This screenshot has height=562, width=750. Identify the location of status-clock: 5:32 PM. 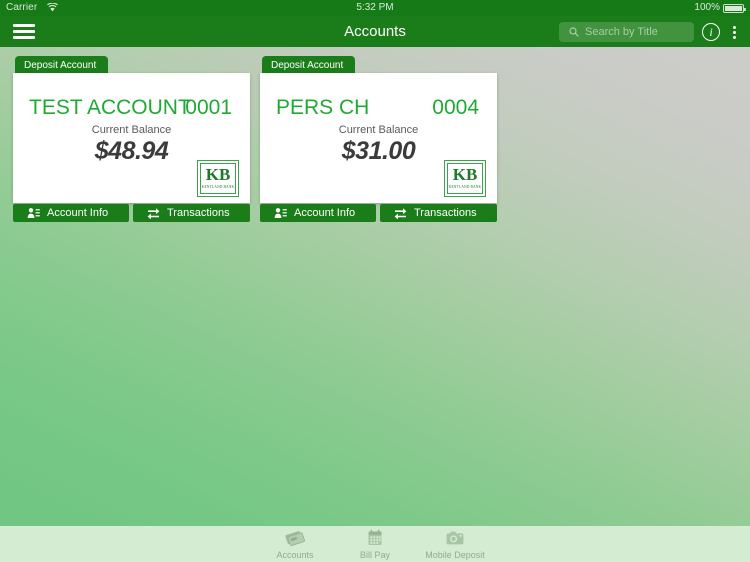
(375, 7).